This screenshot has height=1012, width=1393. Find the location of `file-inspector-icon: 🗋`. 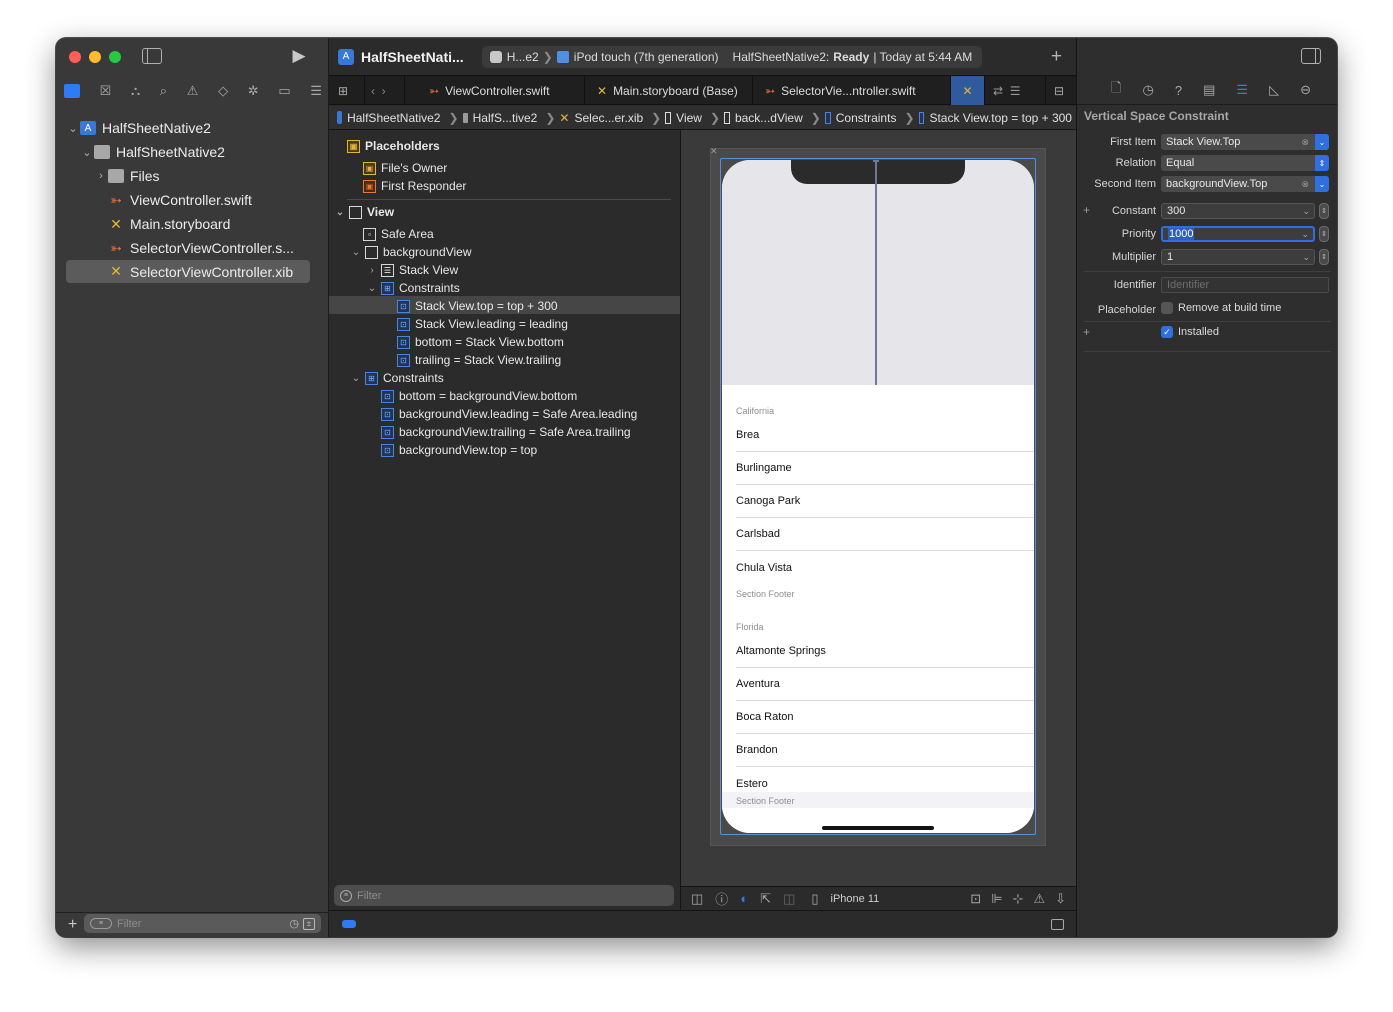

file-inspector-icon: 🗋 is located at coordinates (1116, 90).